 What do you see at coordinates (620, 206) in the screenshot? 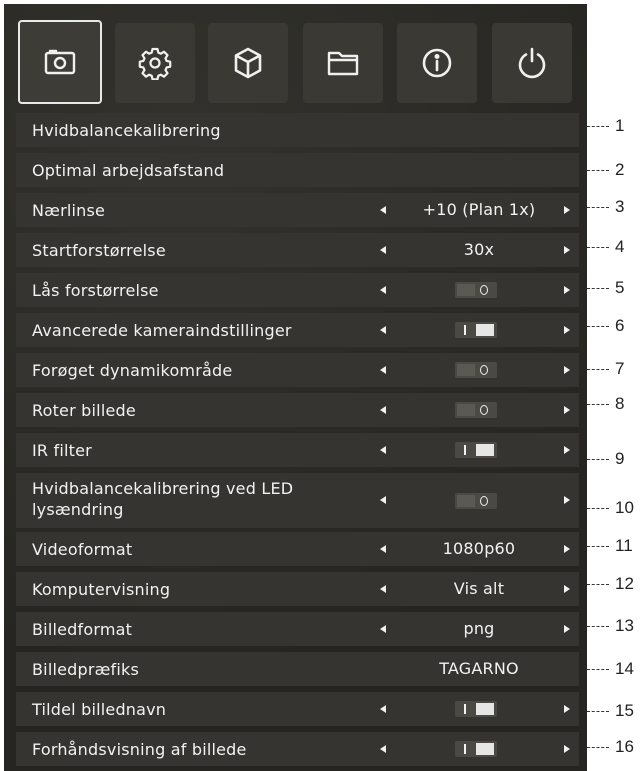
I see `callout-label: 3` at bounding box center [620, 206].